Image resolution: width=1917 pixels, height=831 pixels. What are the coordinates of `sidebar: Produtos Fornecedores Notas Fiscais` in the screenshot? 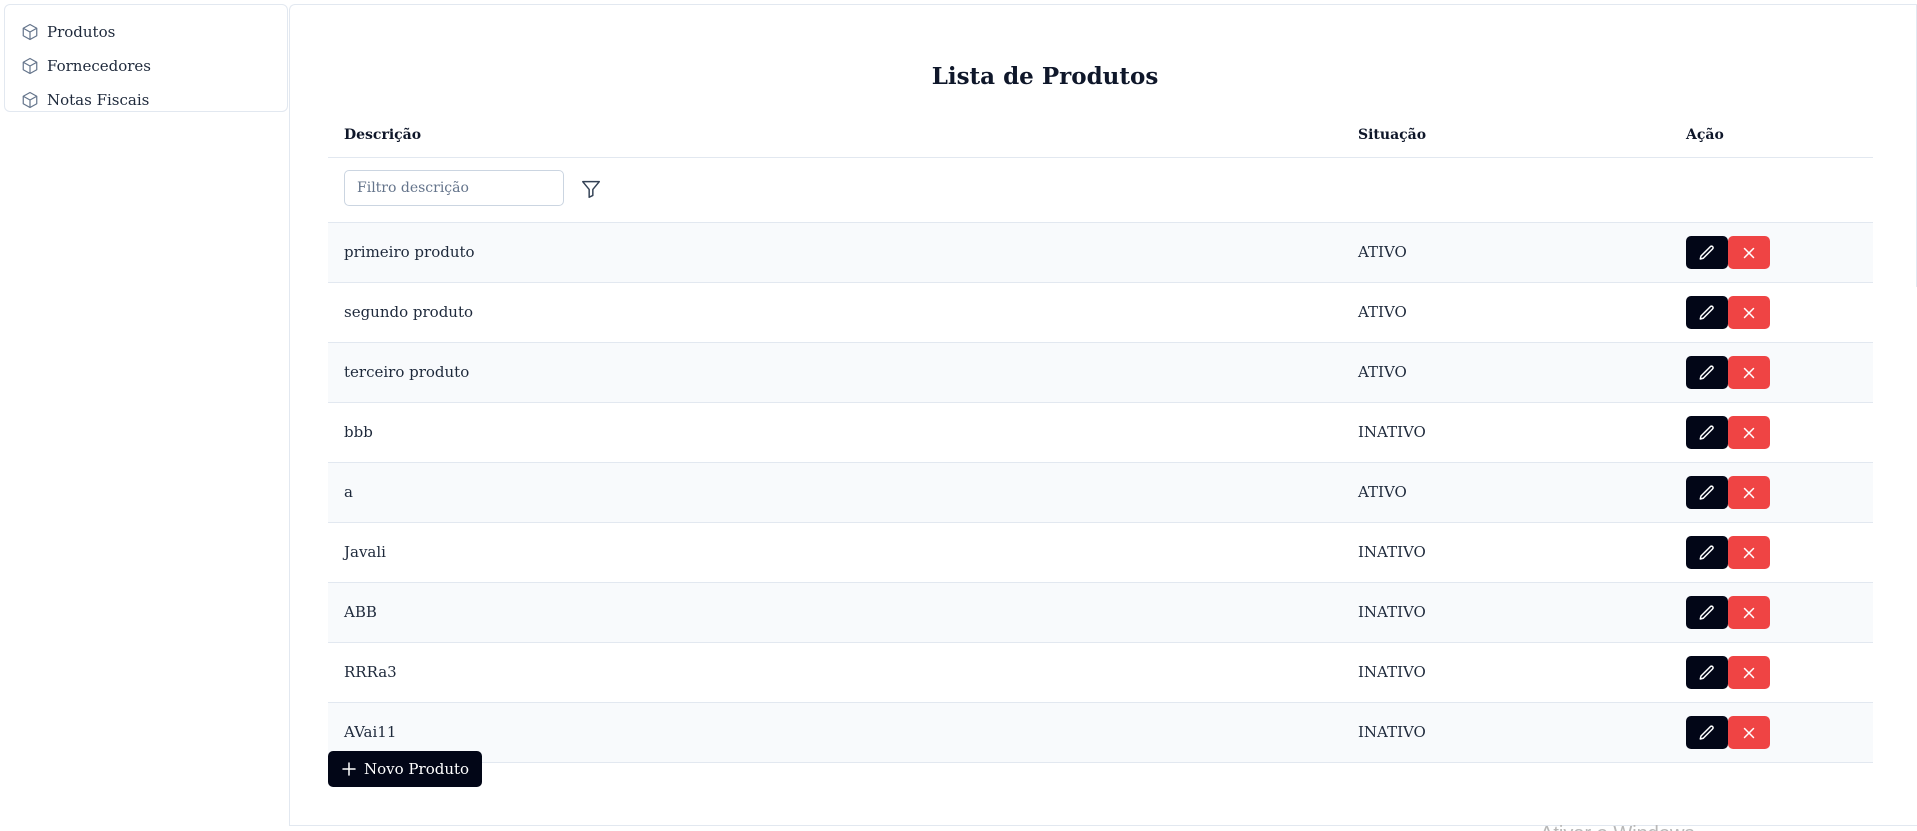 It's located at (146, 58).